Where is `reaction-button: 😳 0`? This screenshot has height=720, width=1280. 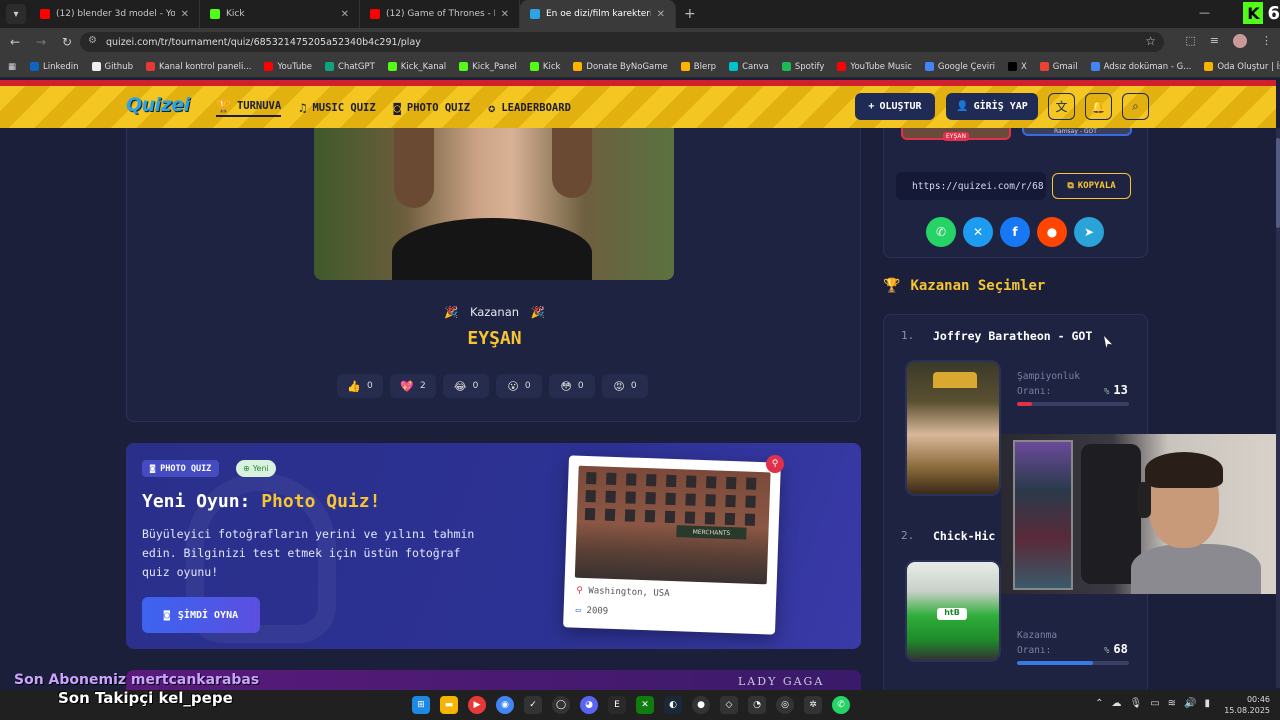 reaction-button: 😳 0 is located at coordinates (572, 386).